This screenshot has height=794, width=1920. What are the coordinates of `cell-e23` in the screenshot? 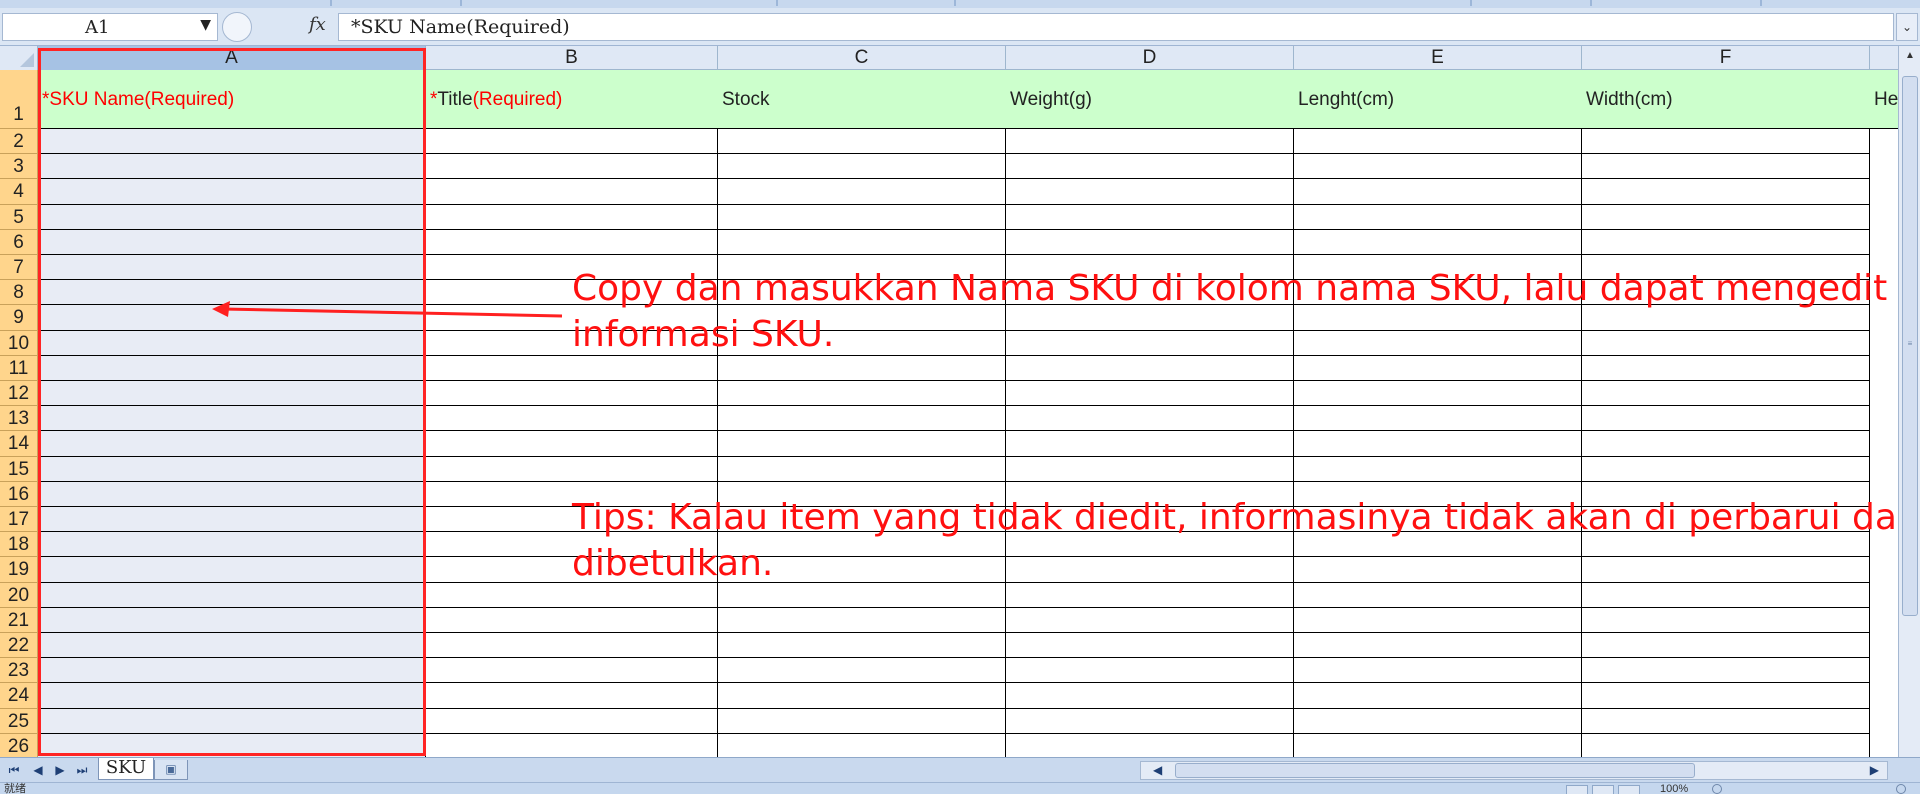 It's located at (1438, 671).